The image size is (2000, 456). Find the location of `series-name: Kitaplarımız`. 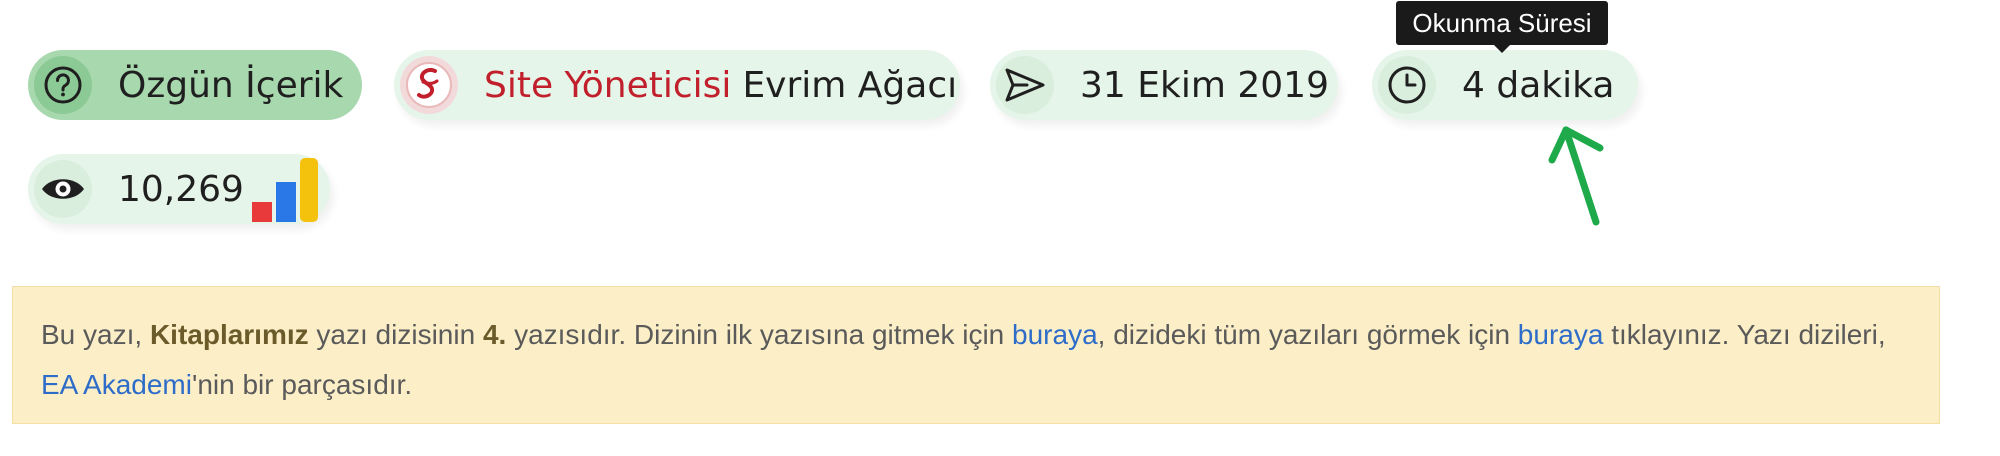

series-name: Kitaplarımız is located at coordinates (229, 334).